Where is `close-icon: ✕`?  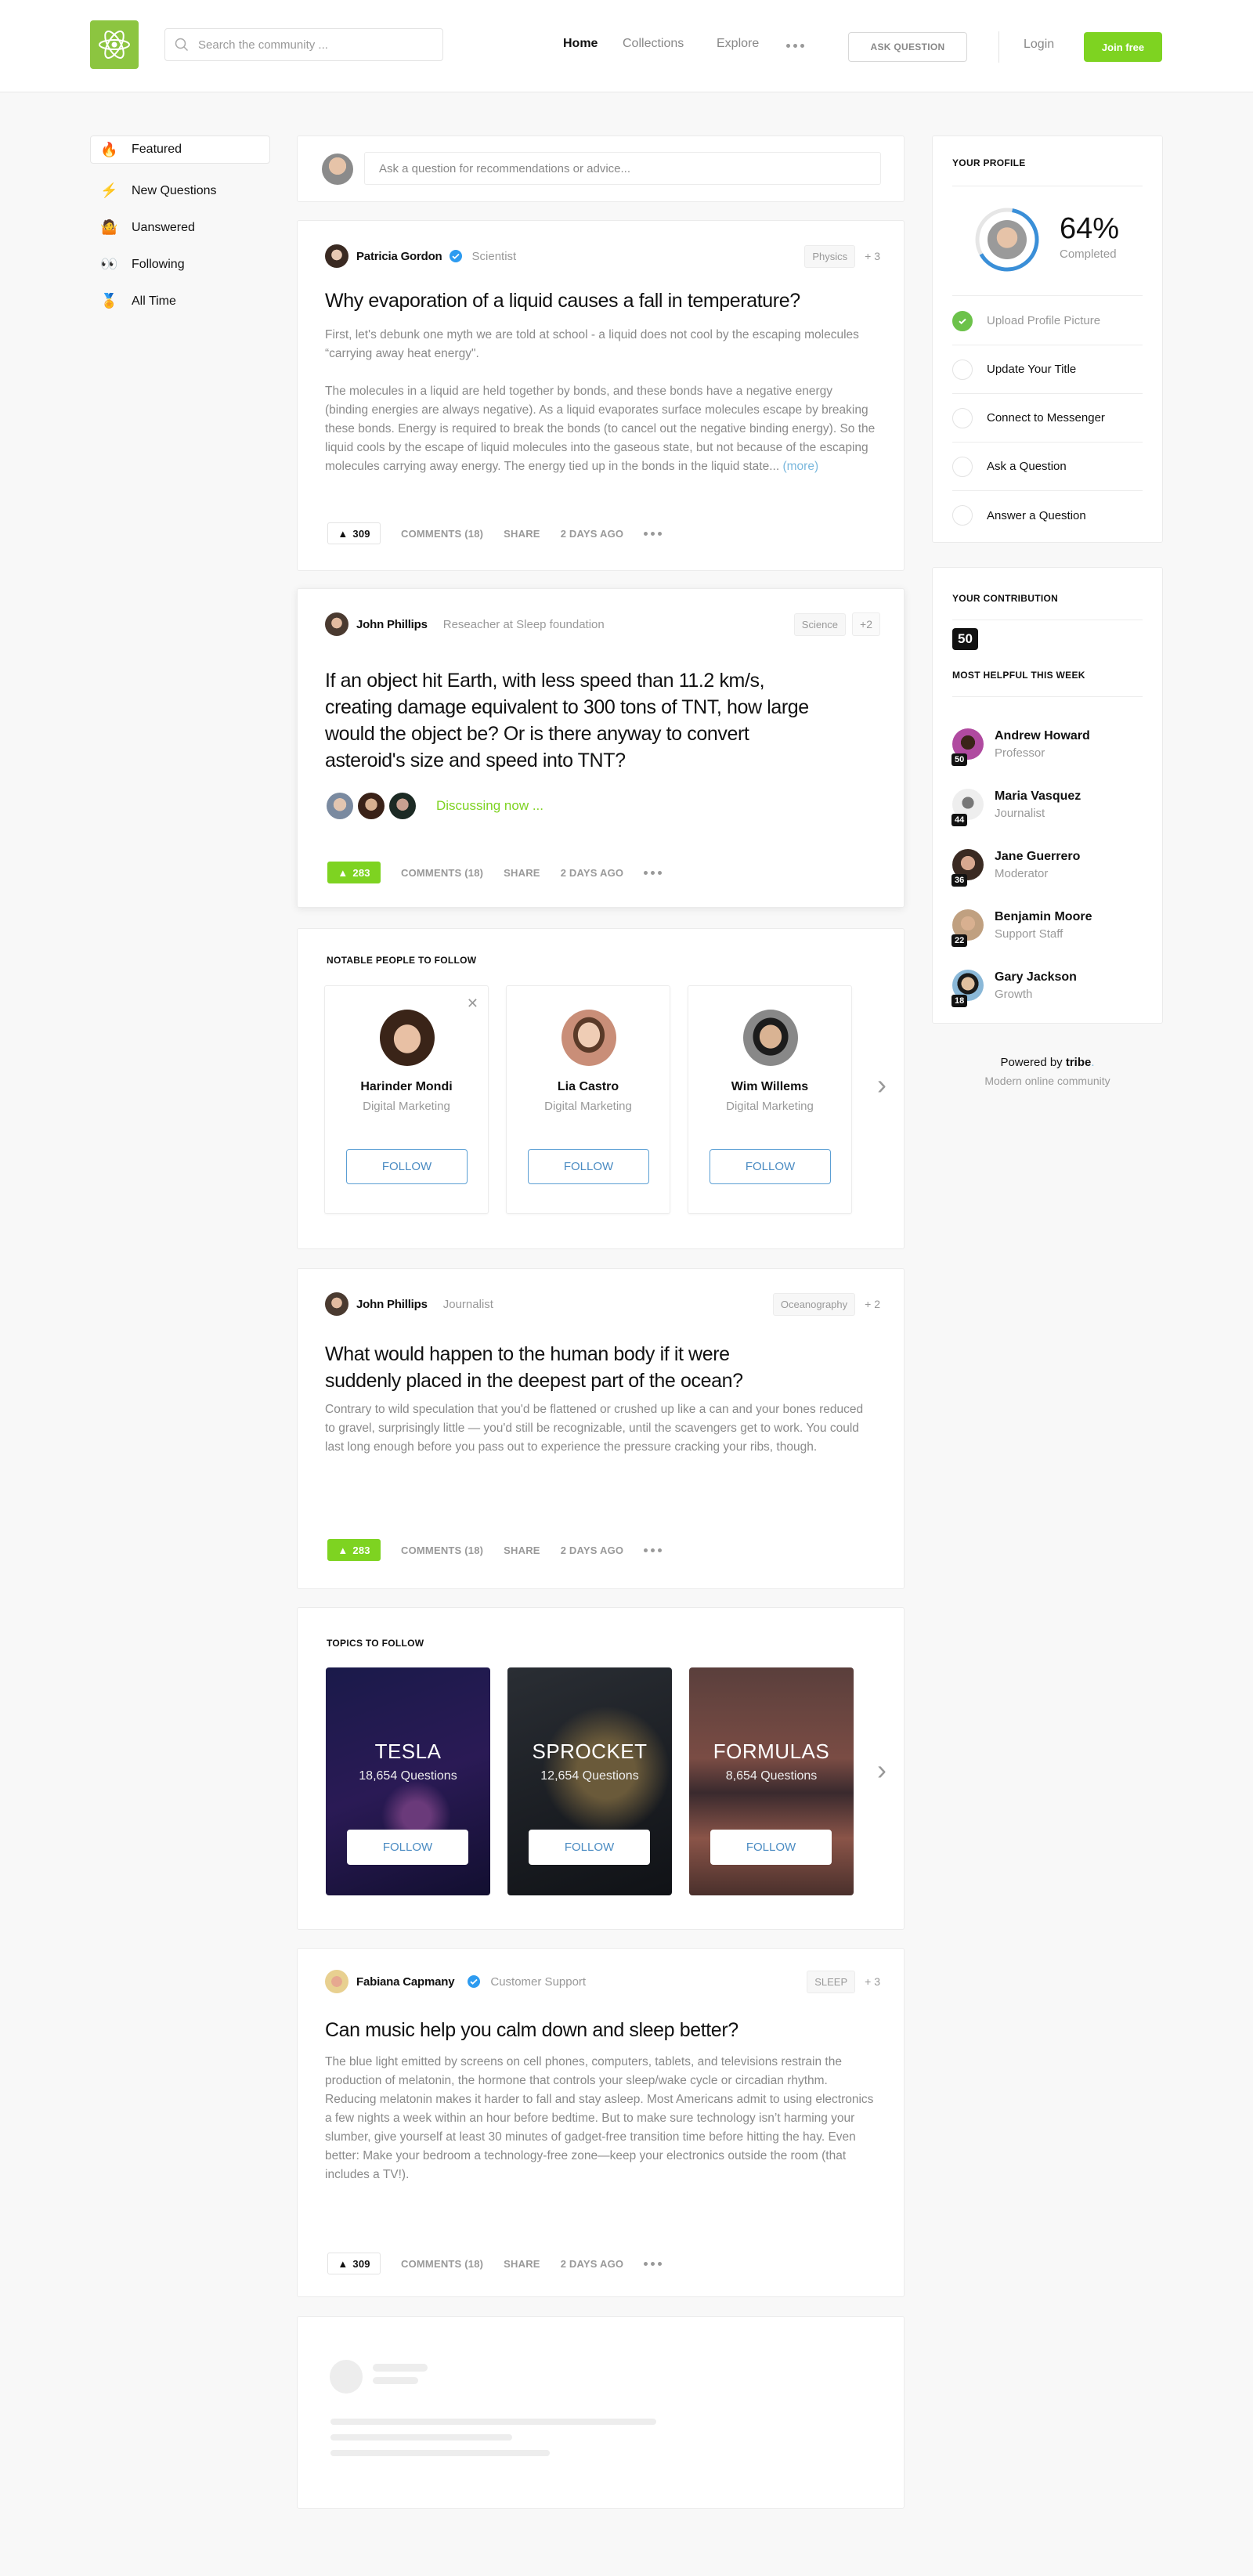 close-icon: ✕ is located at coordinates (472, 1003).